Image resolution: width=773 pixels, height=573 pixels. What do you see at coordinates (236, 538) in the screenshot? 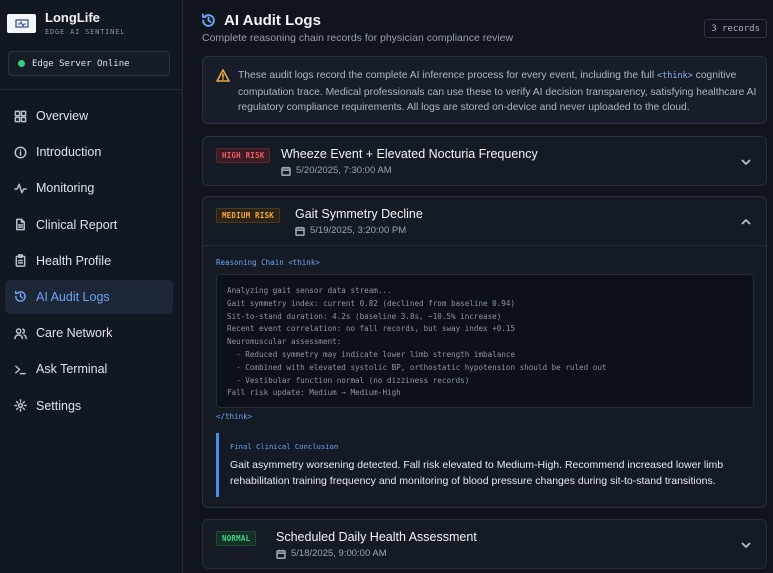
I see `risk-badge: NORMAL` at bounding box center [236, 538].